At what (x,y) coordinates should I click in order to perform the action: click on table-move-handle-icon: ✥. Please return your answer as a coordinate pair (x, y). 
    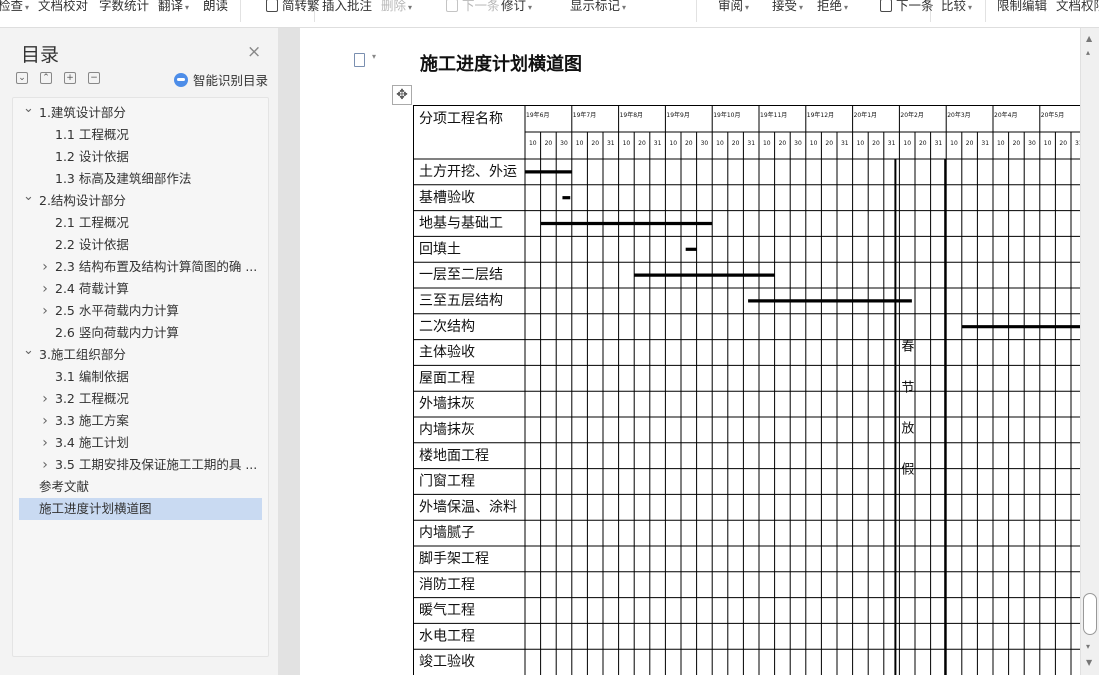
    Looking at the image, I should click on (402, 95).